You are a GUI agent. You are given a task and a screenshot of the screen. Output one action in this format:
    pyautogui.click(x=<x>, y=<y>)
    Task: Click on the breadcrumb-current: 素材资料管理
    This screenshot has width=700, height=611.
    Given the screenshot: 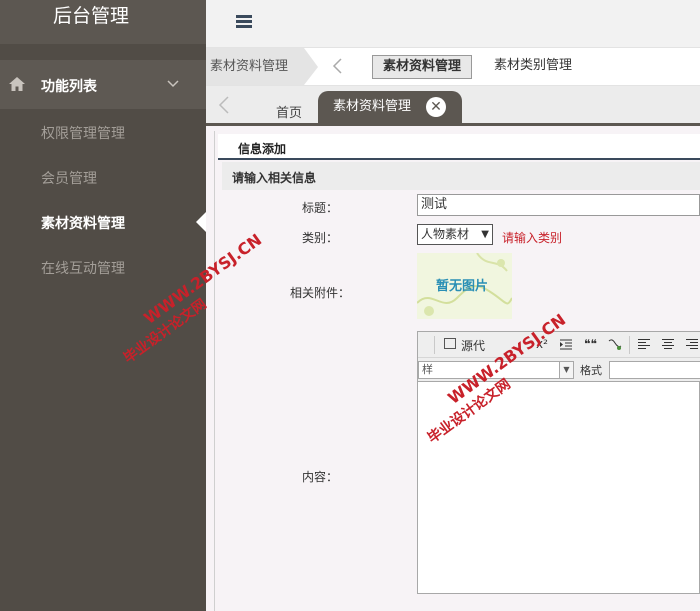 What is the action you would take?
    pyautogui.click(x=255, y=66)
    